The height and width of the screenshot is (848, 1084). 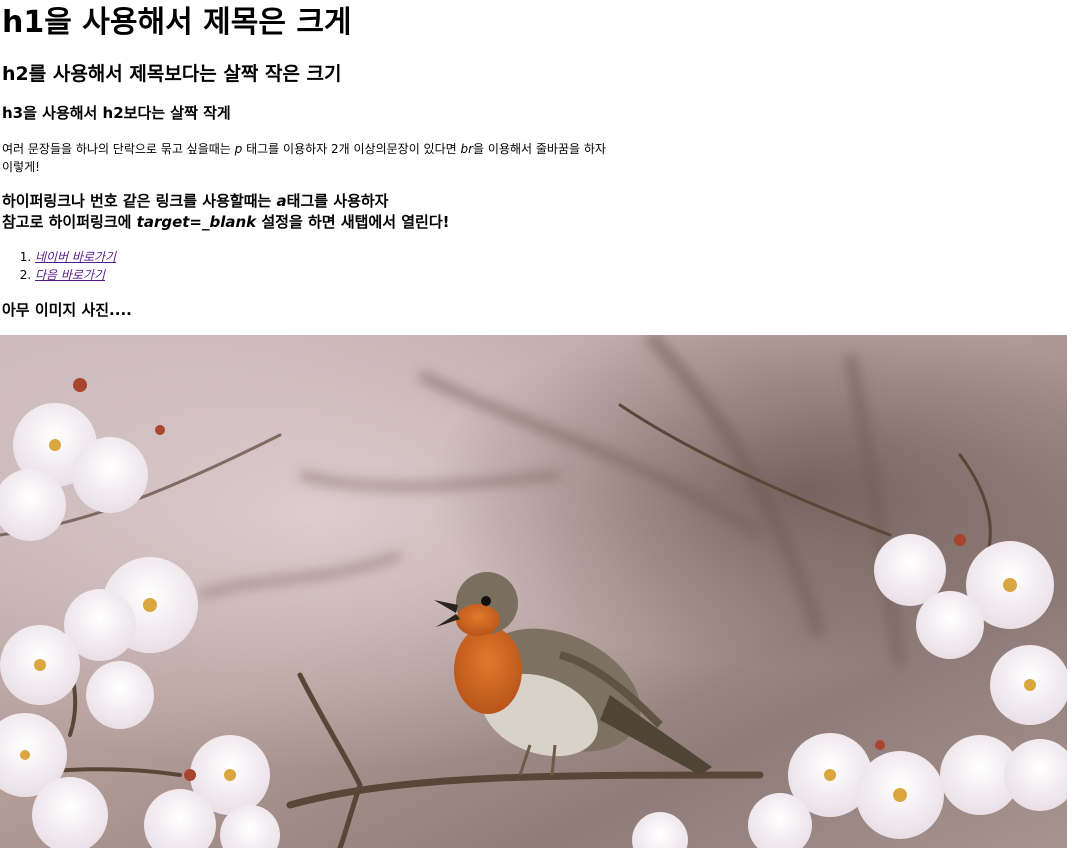 I want to click on links-heading-line1-post: 태그를 사용하자, so click(x=337, y=201).